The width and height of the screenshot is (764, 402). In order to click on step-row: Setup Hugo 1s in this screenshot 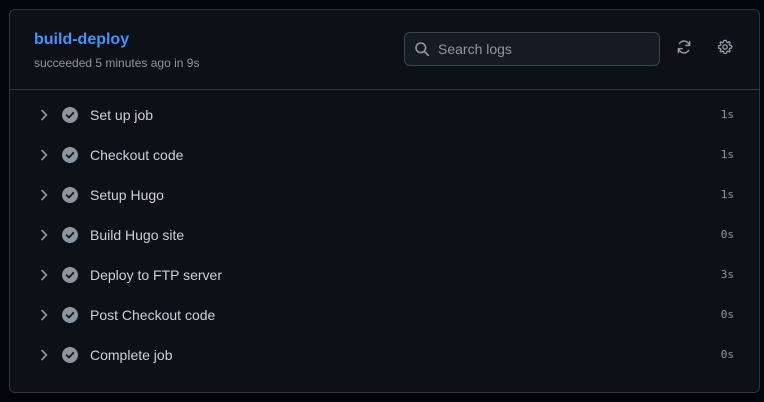, I will do `click(384, 195)`.